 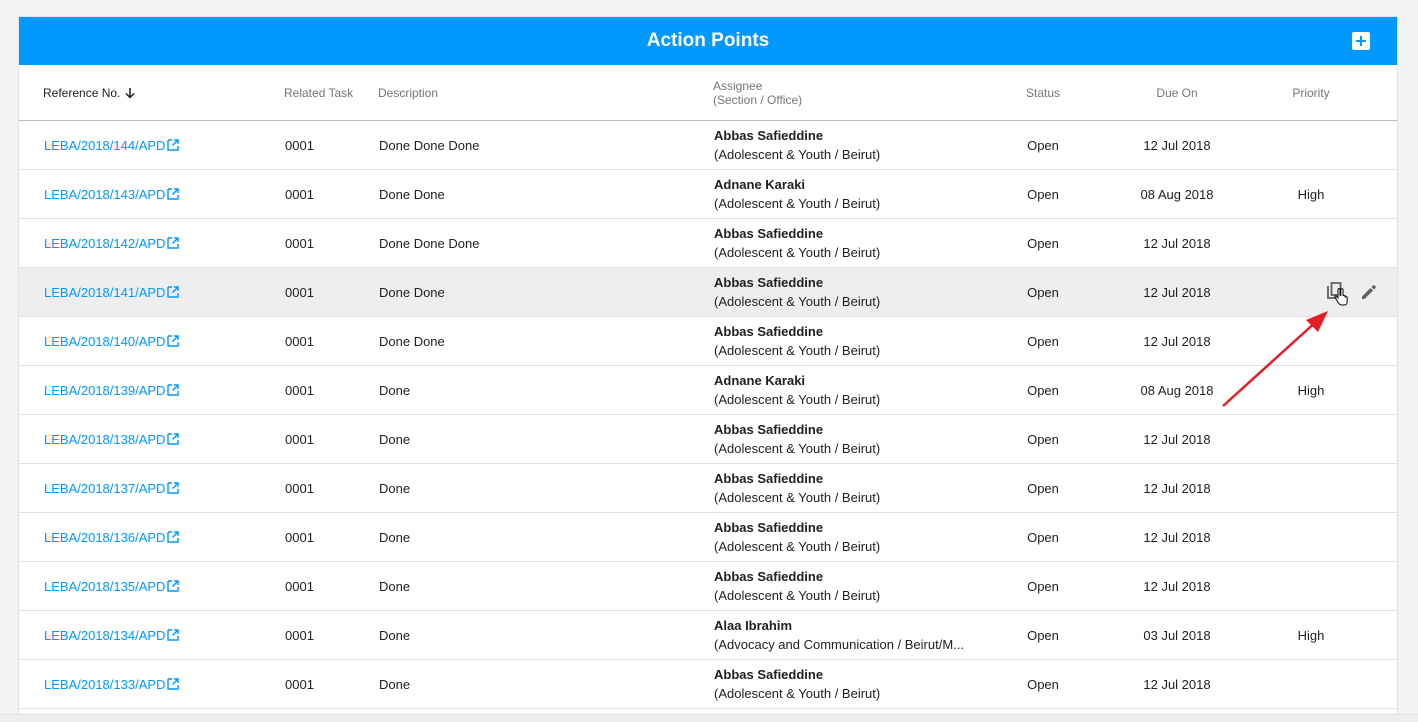 I want to click on column-header-priority: Priority, so click(x=1311, y=93).